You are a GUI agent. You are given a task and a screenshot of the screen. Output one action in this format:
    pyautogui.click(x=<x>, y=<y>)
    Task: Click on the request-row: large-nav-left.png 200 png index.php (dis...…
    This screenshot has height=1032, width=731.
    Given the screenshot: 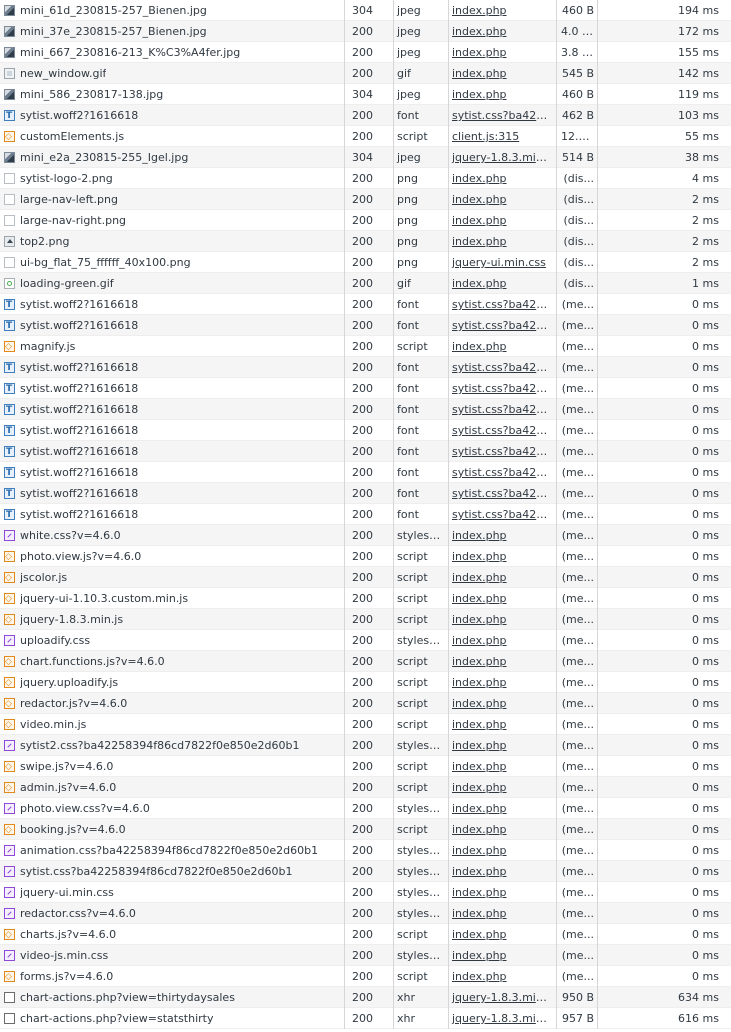 What is the action you would take?
    pyautogui.click(x=365, y=199)
    